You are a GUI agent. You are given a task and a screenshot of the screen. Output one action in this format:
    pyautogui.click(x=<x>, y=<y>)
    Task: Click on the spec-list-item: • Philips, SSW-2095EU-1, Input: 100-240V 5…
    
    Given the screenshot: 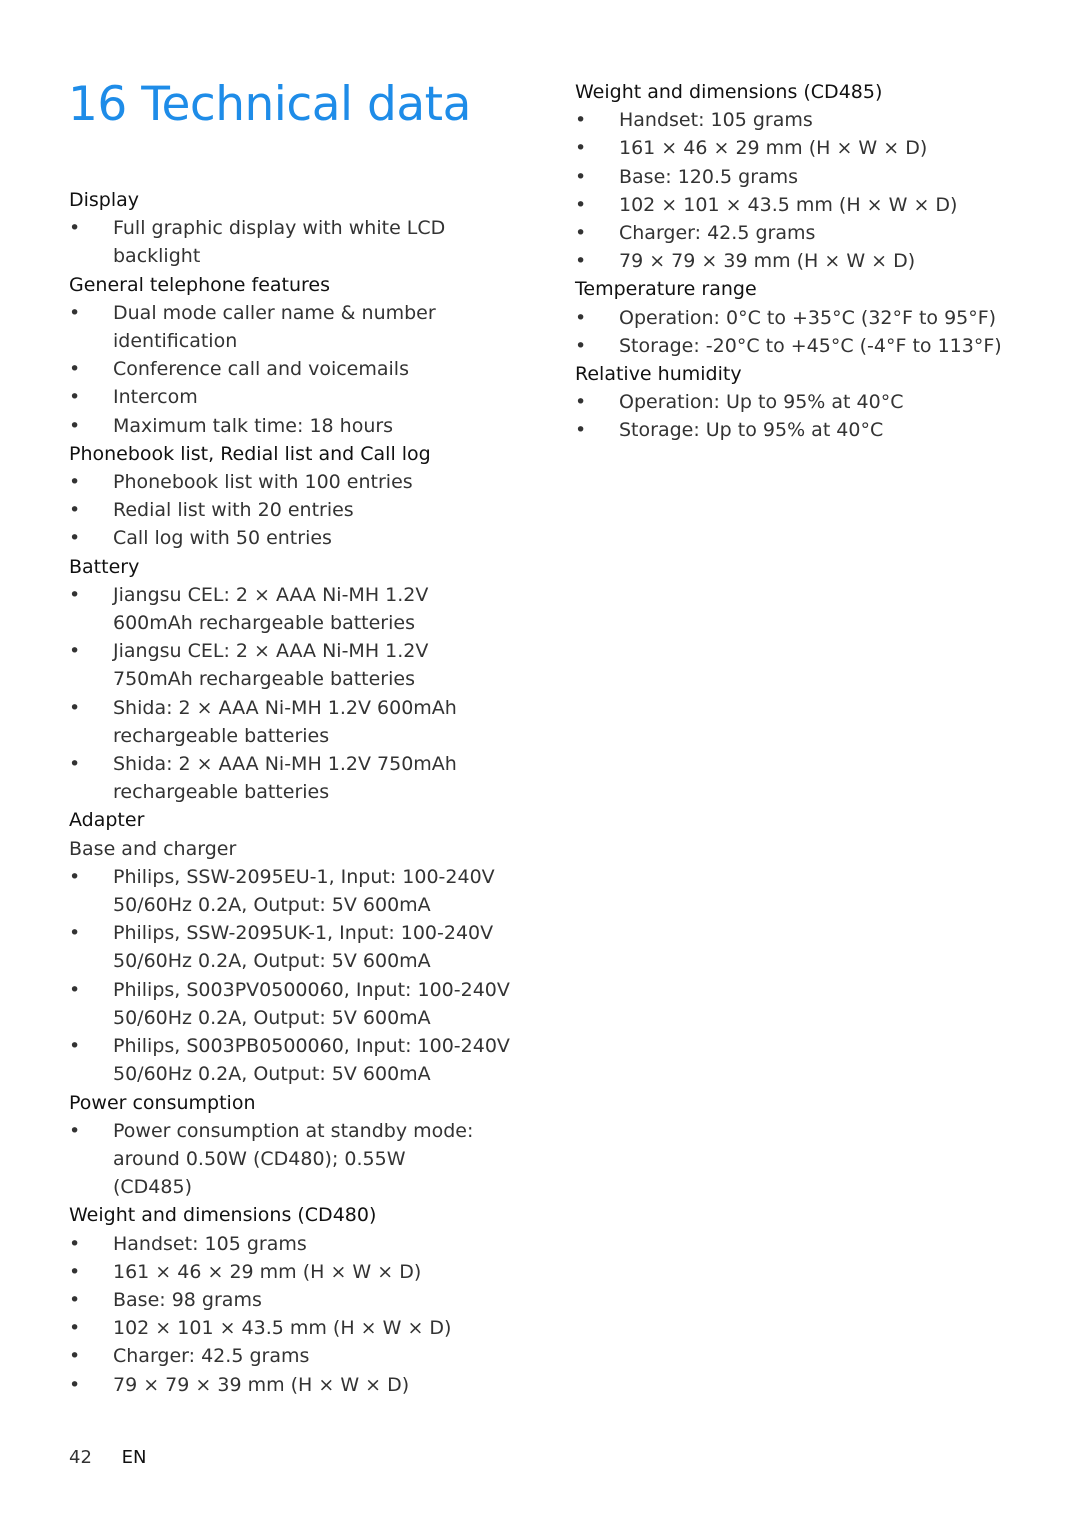 What is the action you would take?
    pyautogui.click(x=304, y=891)
    